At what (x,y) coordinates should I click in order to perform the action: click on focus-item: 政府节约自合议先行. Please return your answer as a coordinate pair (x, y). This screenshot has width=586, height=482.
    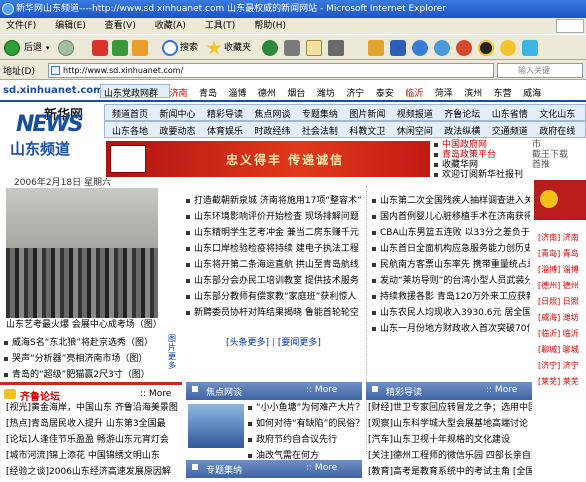
    Looking at the image, I should click on (296, 440).